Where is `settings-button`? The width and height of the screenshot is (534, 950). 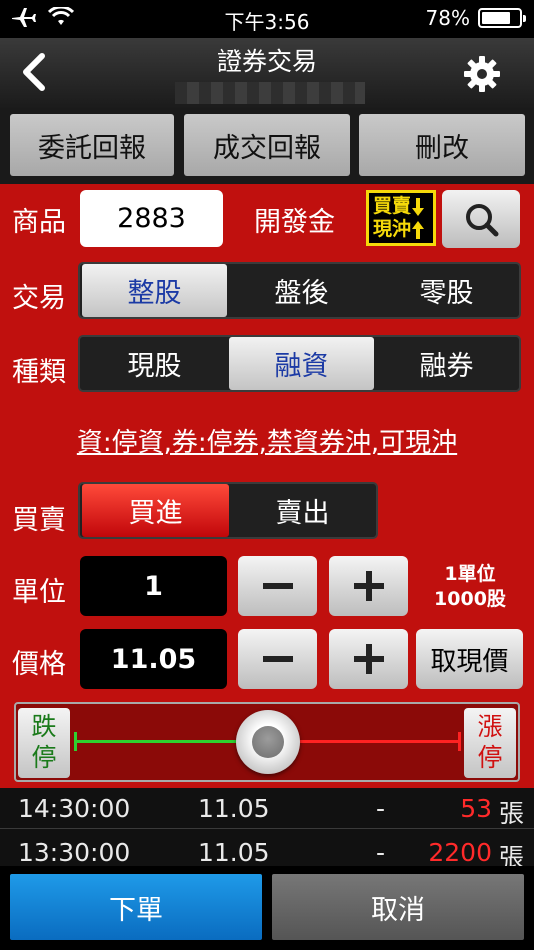 settings-button is located at coordinates (482, 74).